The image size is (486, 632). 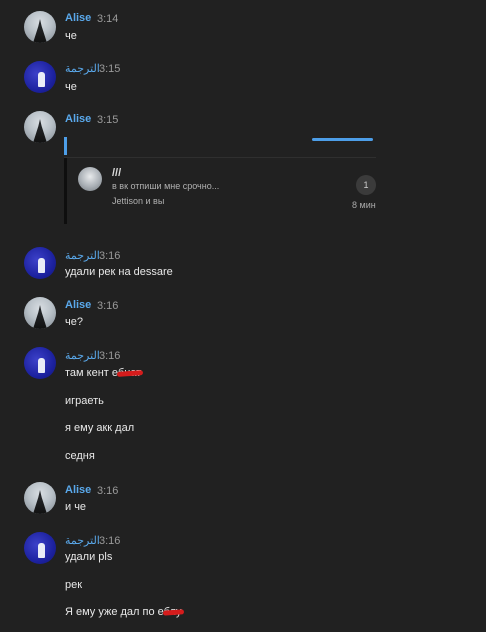 What do you see at coordinates (119, 272) in the screenshot?
I see `message-text: удали рек на dessare` at bounding box center [119, 272].